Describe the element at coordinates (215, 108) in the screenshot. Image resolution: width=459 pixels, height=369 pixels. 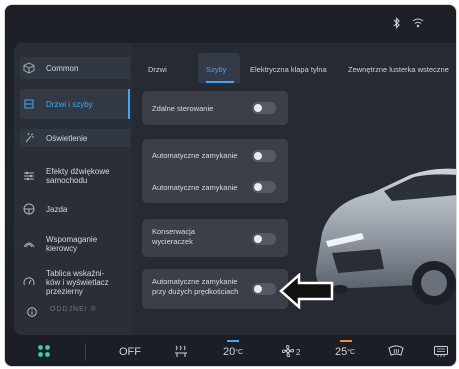
I see `remote-control-card: Zdalne sterowanie` at that location.